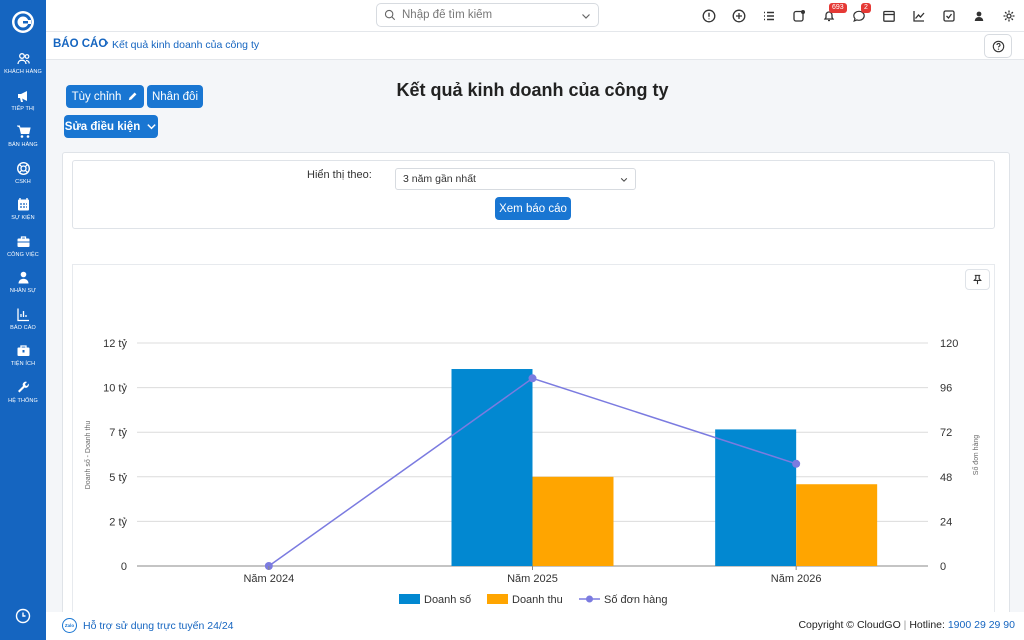 The height and width of the screenshot is (640, 1024). What do you see at coordinates (339, 175) in the screenshot?
I see `filter-label: Hiển thị theo:` at bounding box center [339, 175].